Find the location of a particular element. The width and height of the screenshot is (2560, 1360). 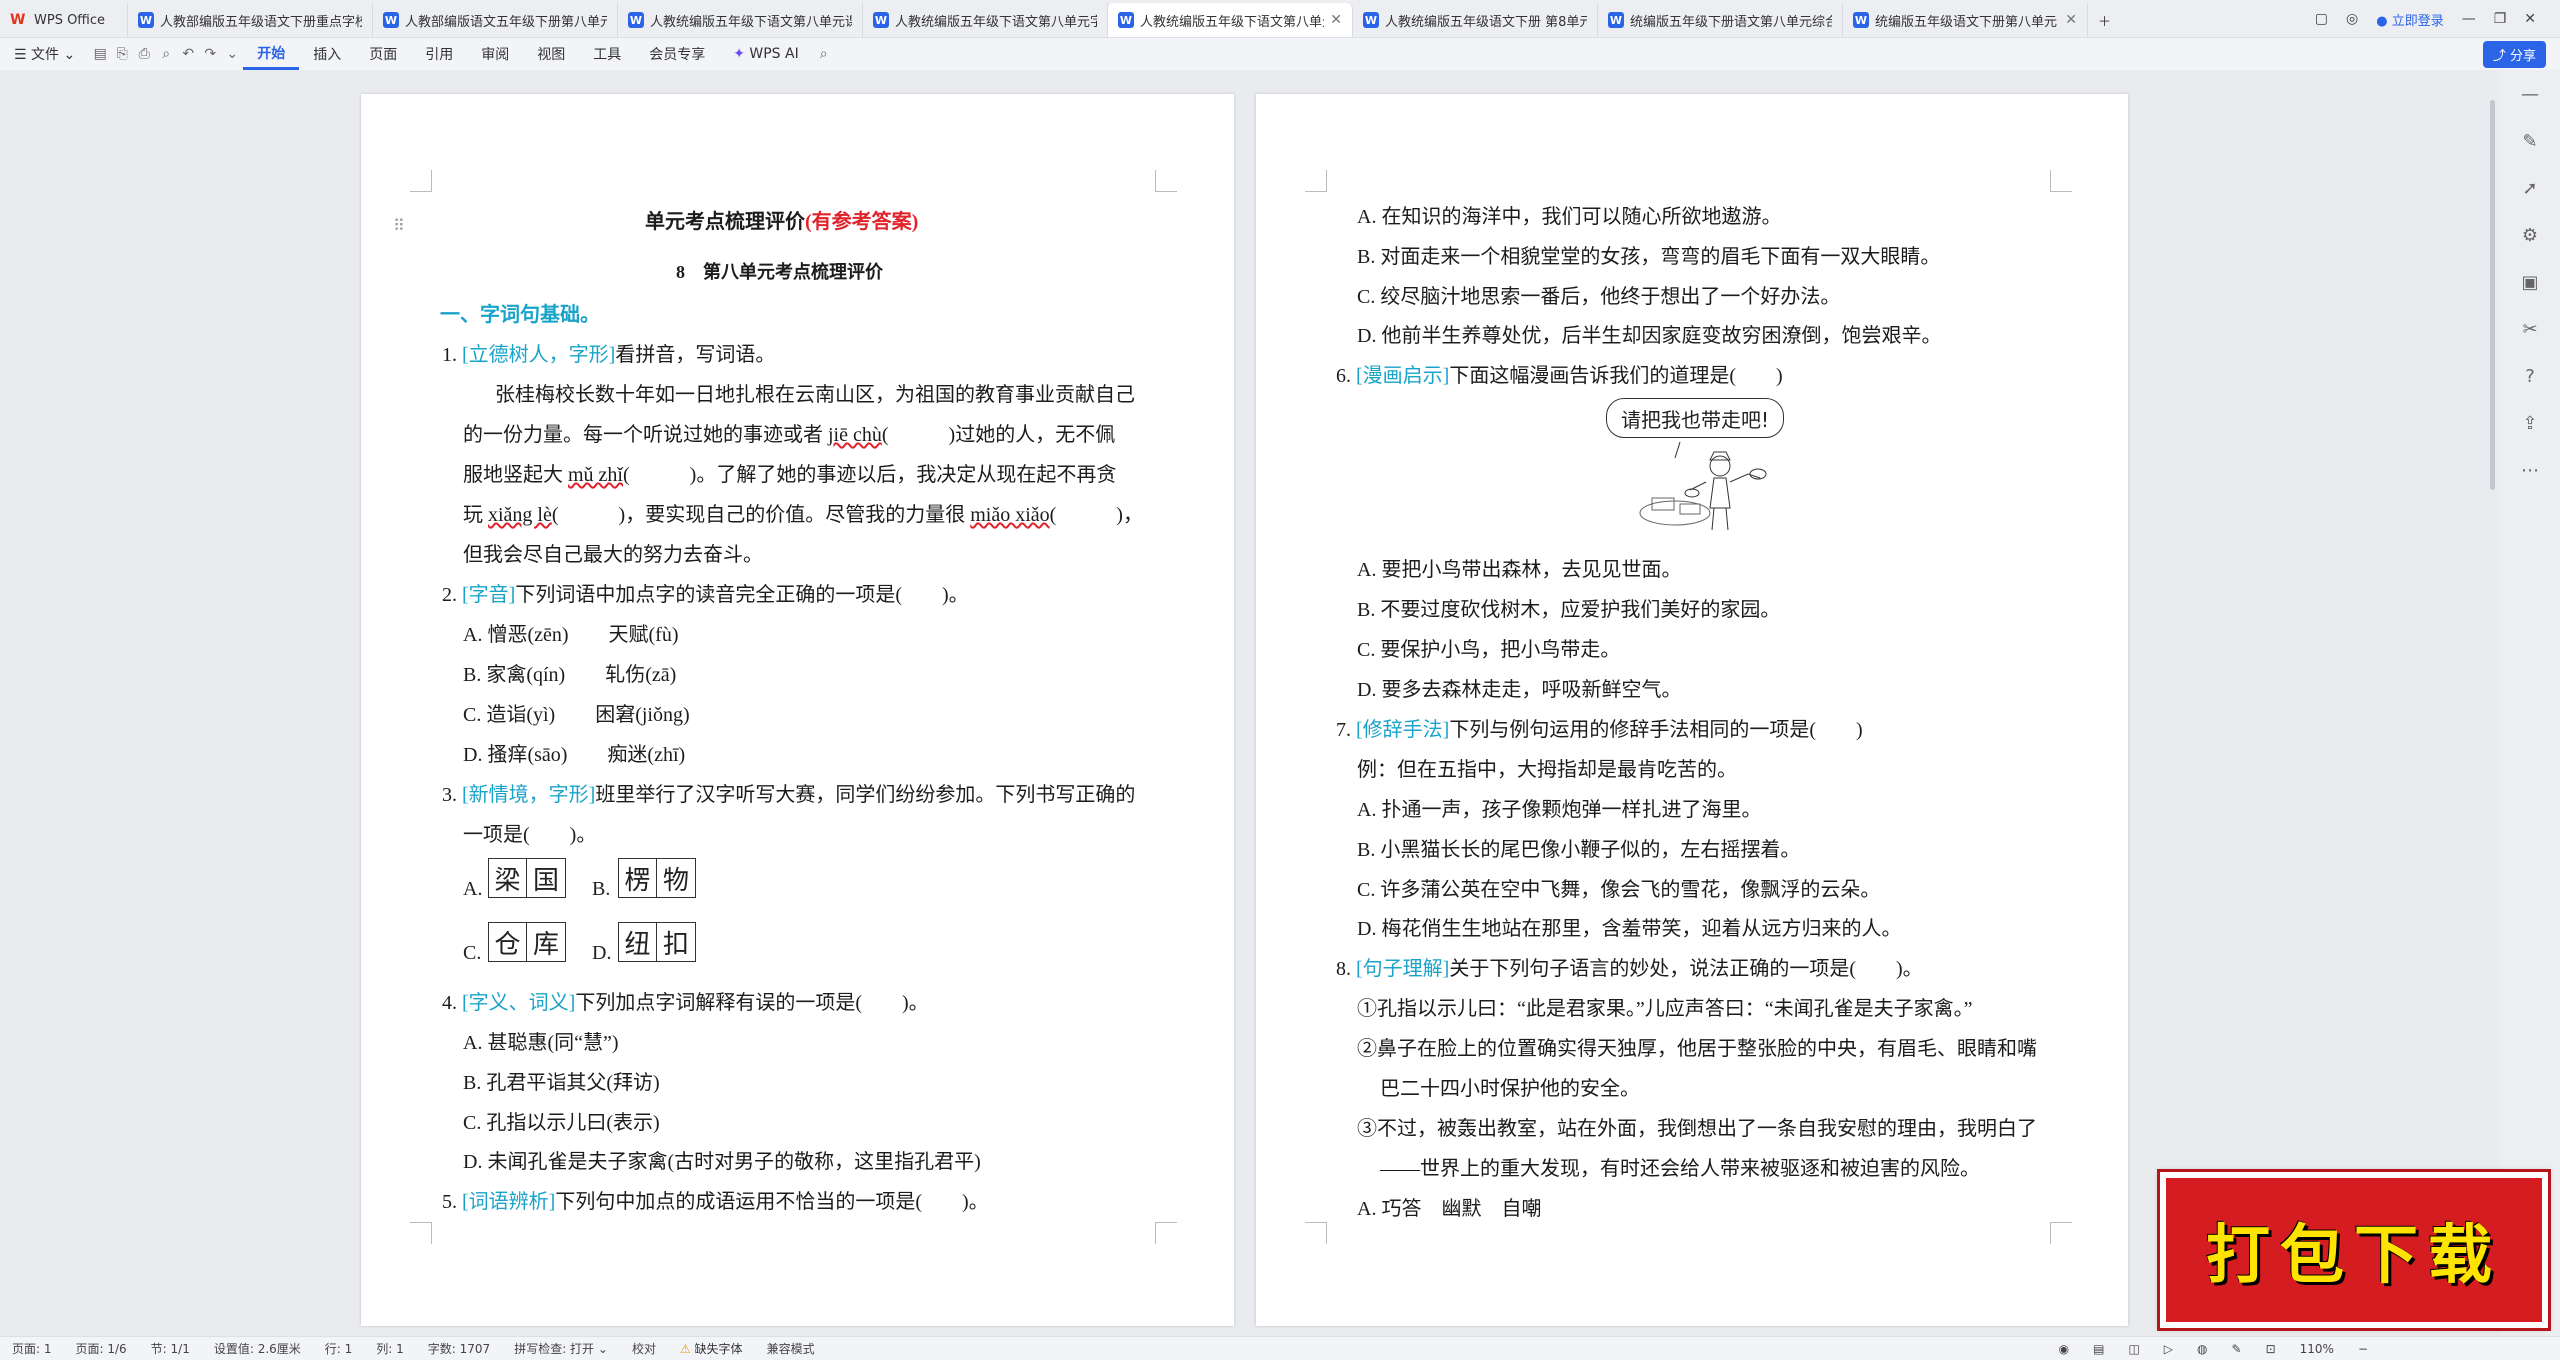

question-tag: [字义、词义] is located at coordinates (519, 1003).